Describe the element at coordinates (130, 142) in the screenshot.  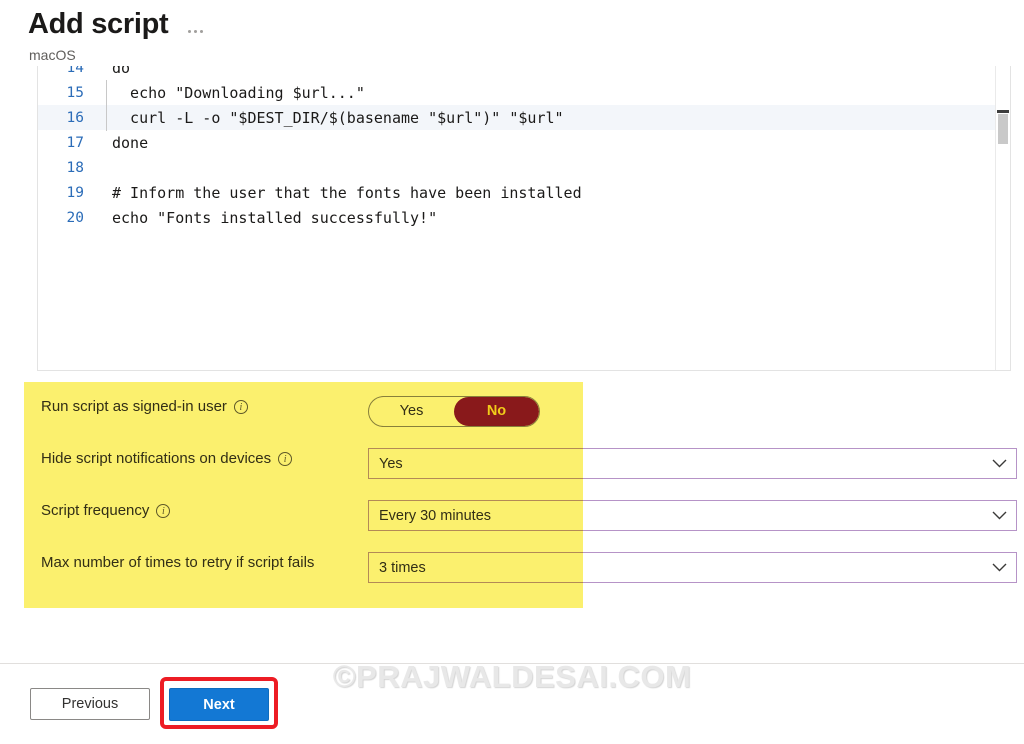
I see `line-content: done` at that location.